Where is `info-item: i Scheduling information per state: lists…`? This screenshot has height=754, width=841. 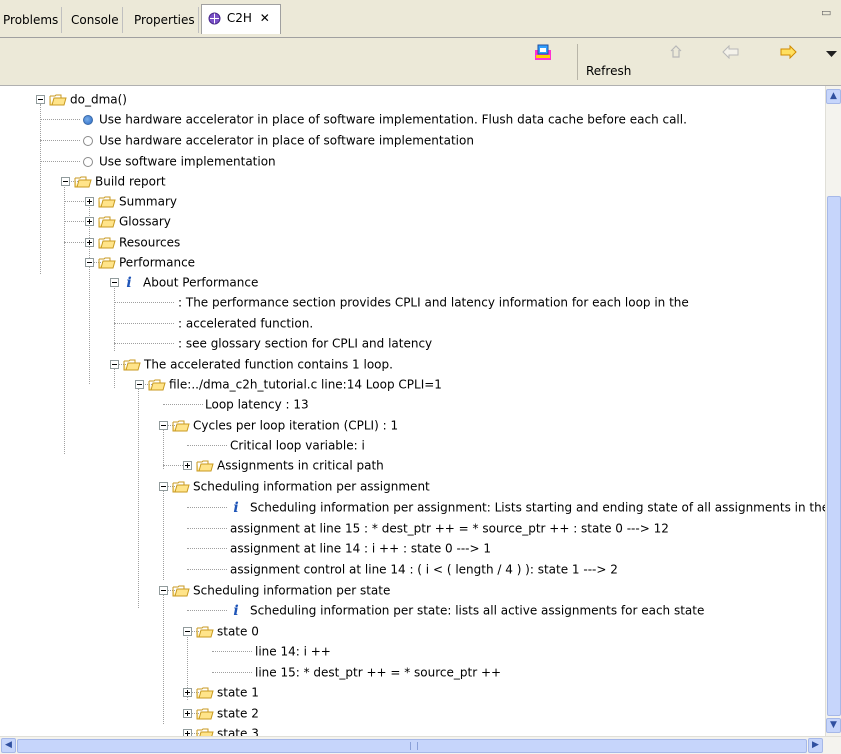
info-item: i Scheduling information per state: lists… is located at coordinates (467, 610).